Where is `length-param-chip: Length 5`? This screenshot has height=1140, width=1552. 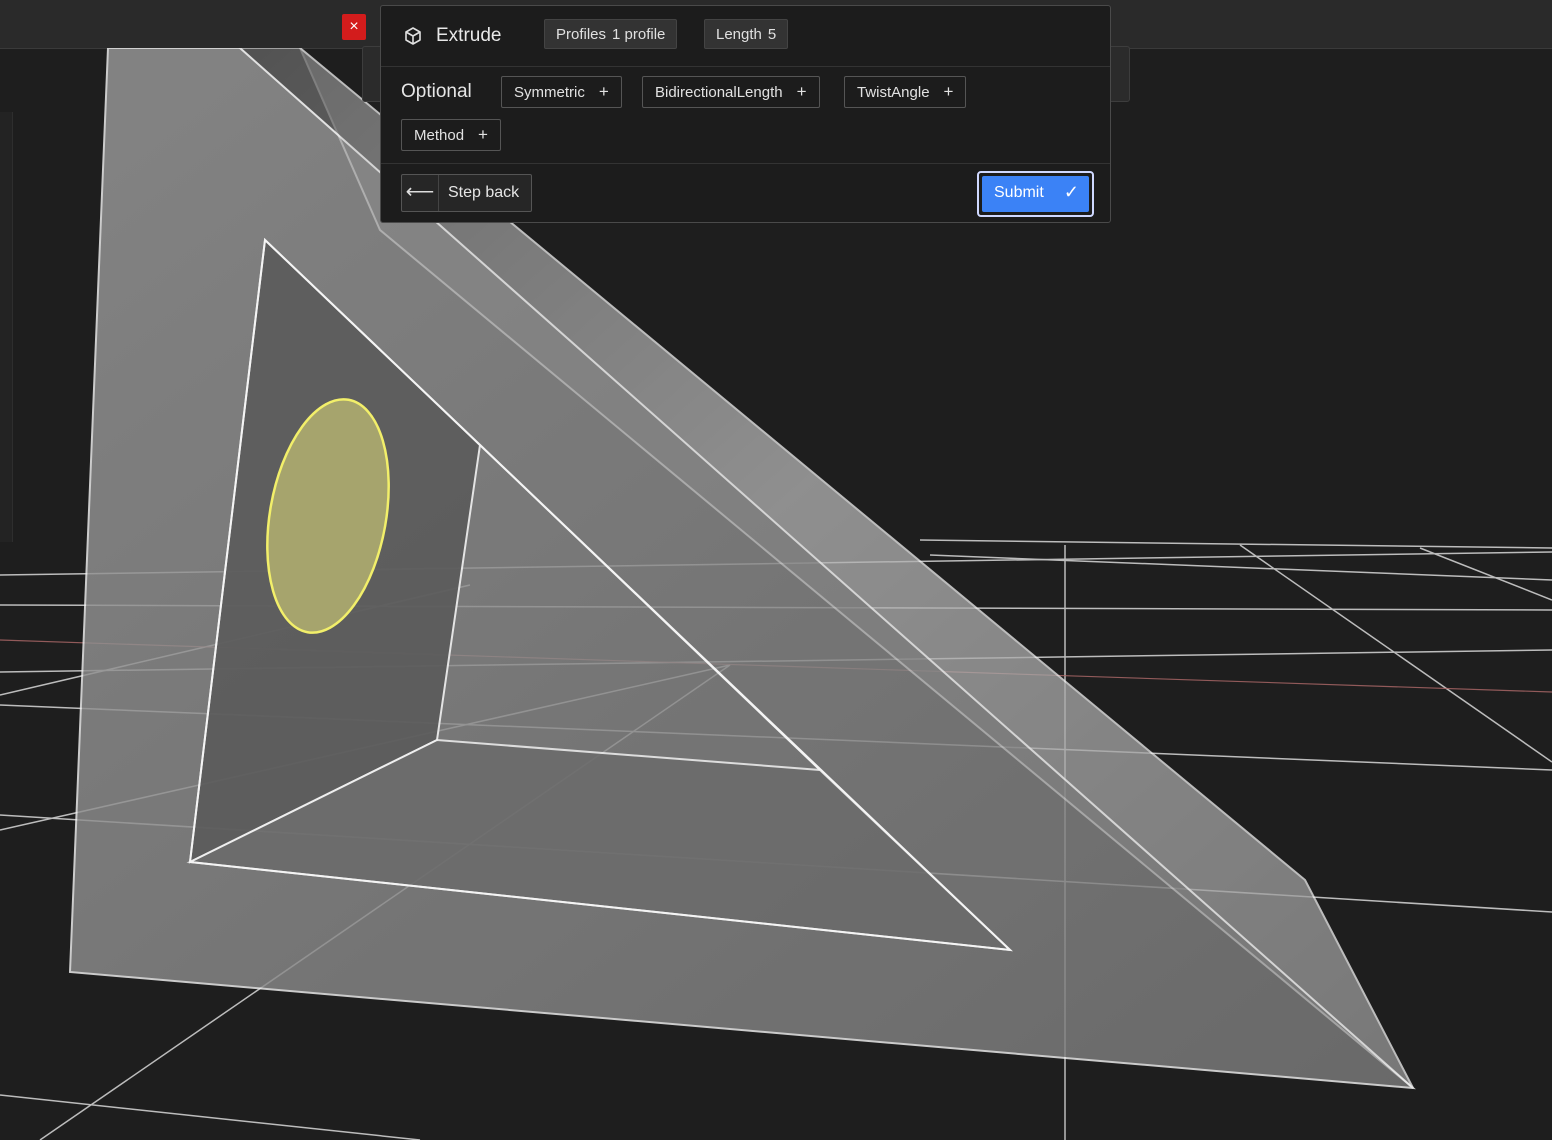
length-param-chip: Length 5 is located at coordinates (746, 34).